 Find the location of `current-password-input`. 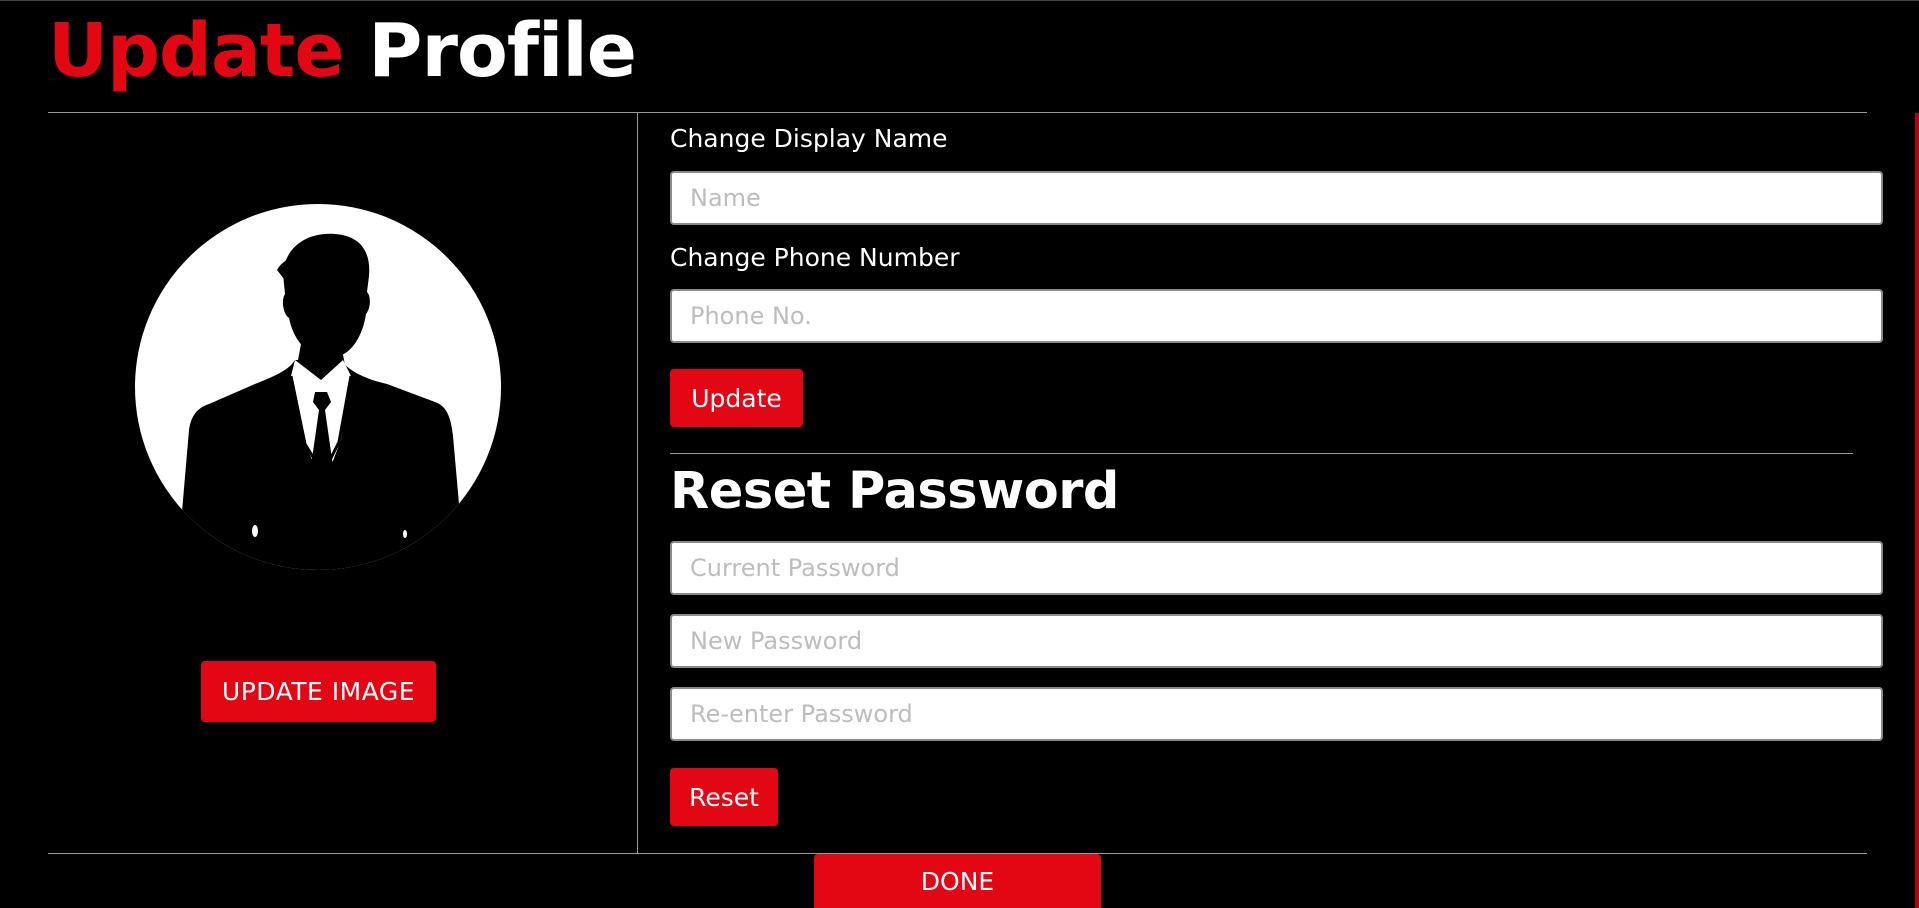

current-password-input is located at coordinates (1276, 568).